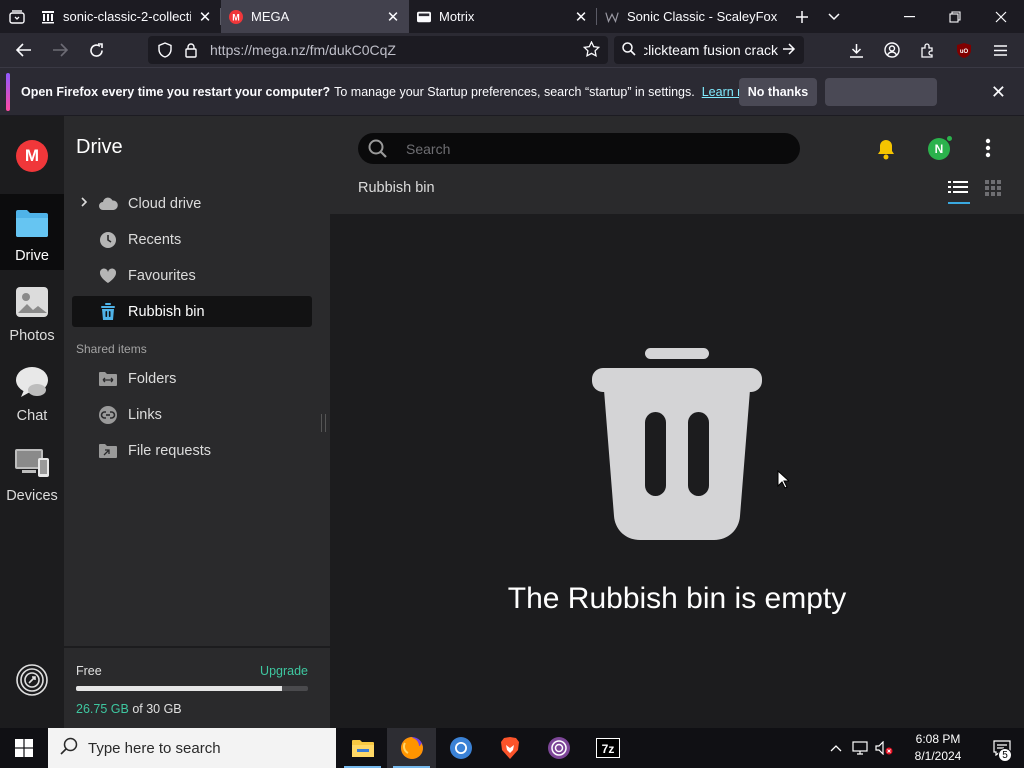  I want to click on empty-state-message: The Rubbish bin is empty, so click(677, 598).